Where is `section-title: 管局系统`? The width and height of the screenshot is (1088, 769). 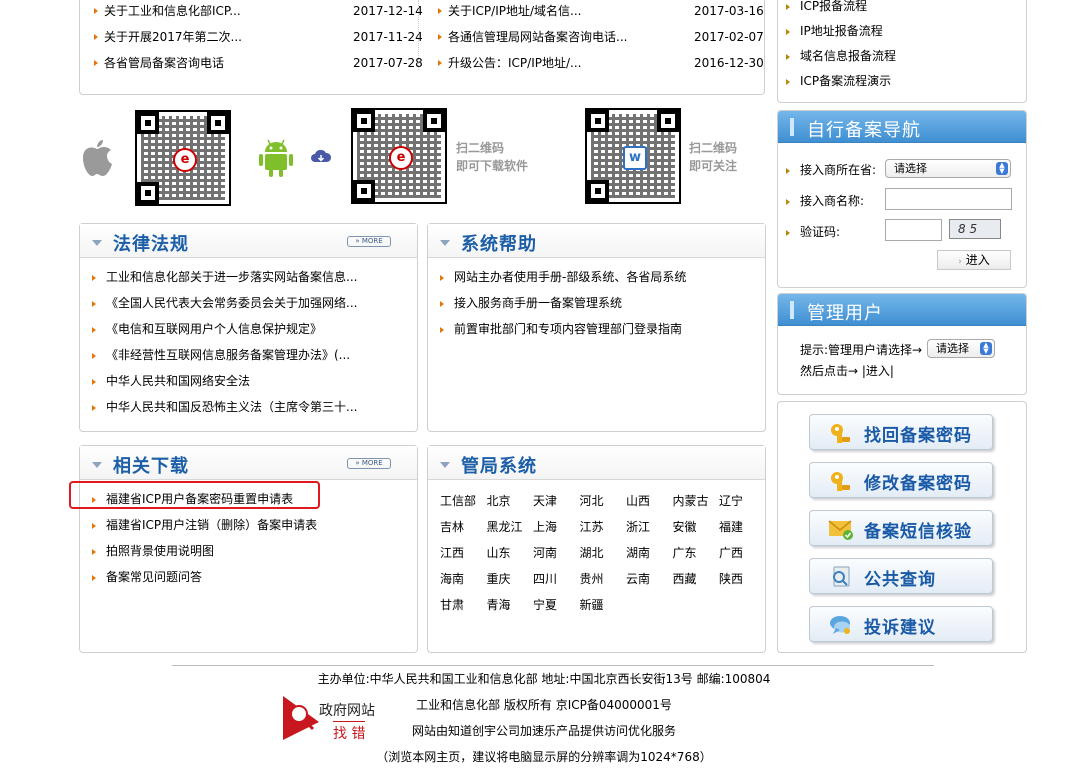 section-title: 管局系统 is located at coordinates (499, 466).